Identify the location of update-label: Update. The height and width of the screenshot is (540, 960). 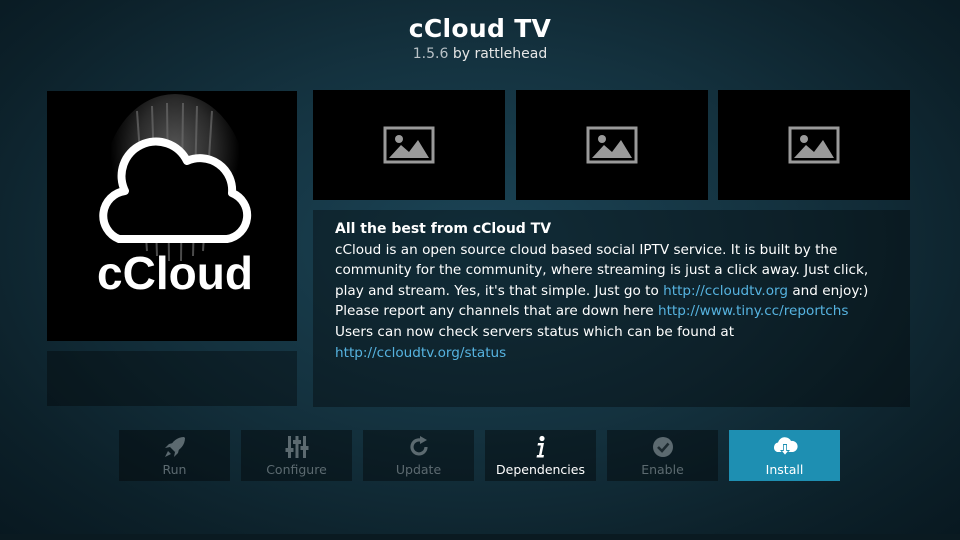
(418, 469).